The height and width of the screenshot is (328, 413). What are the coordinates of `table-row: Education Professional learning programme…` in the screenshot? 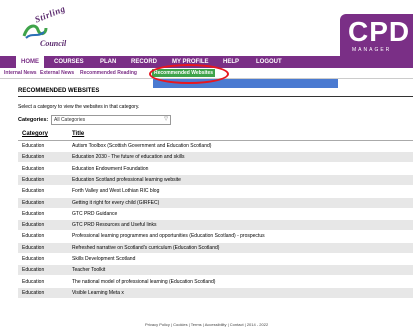 It's located at (215, 236).